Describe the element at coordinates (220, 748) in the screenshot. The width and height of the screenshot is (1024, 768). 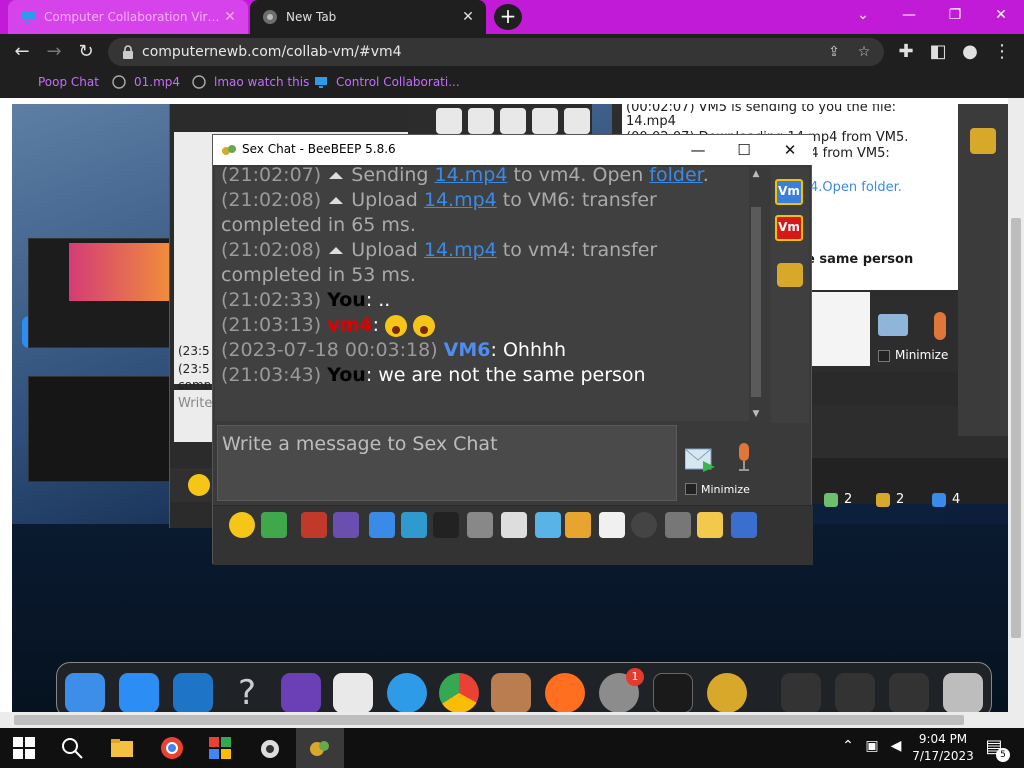
I see `apps-icon` at that location.